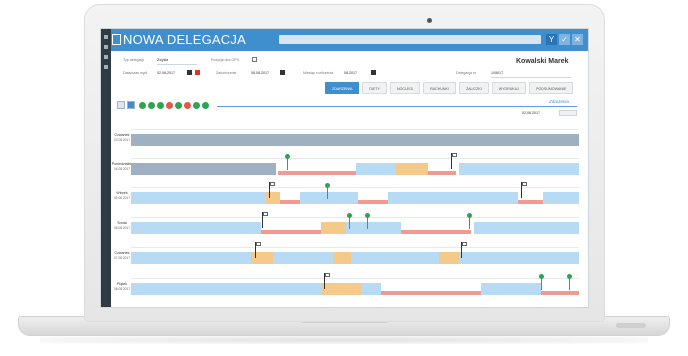 The width and height of the screenshot is (688, 356). I want to click on tab-zdarzenia: ZDARZENIA, so click(342, 88).